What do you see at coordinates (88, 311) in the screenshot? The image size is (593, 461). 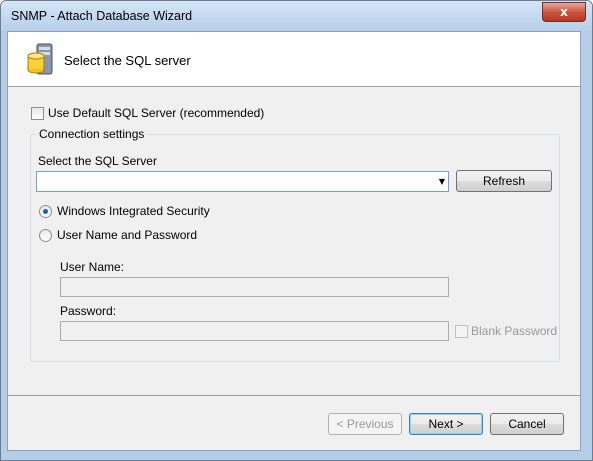 I see `password-label: Password:` at bounding box center [88, 311].